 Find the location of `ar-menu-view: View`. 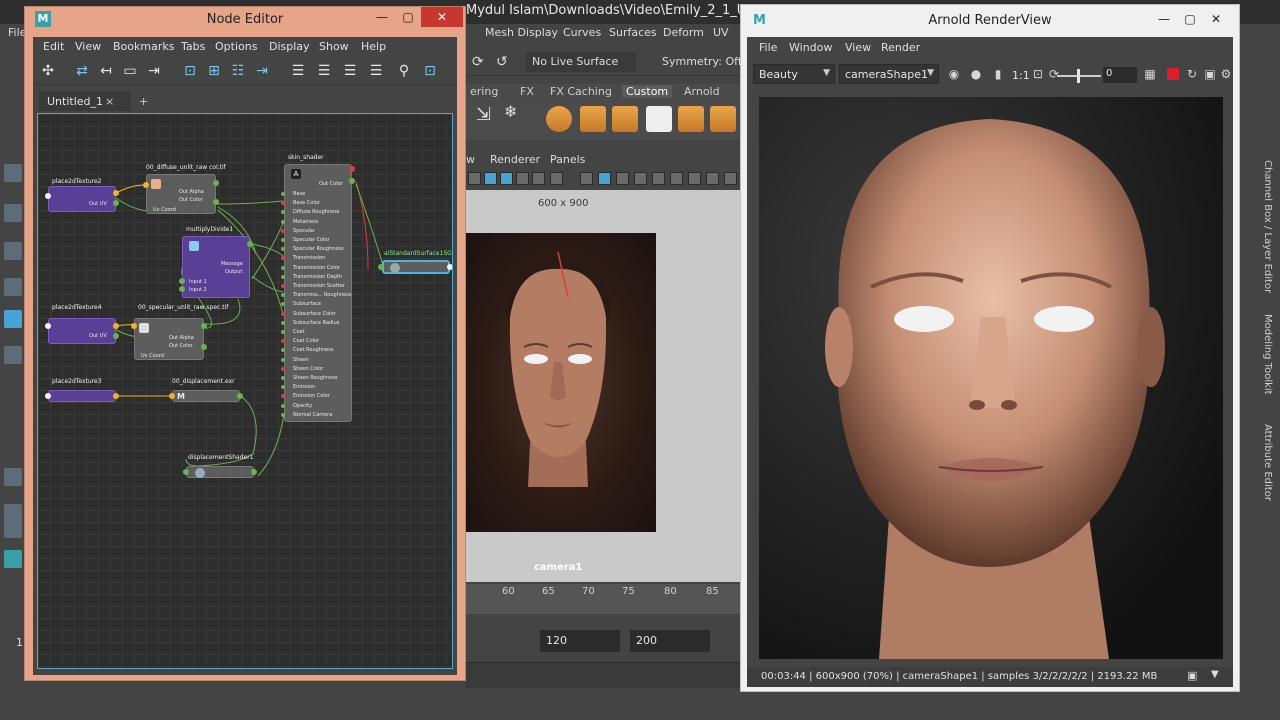

ar-menu-view: View is located at coordinates (858, 47).